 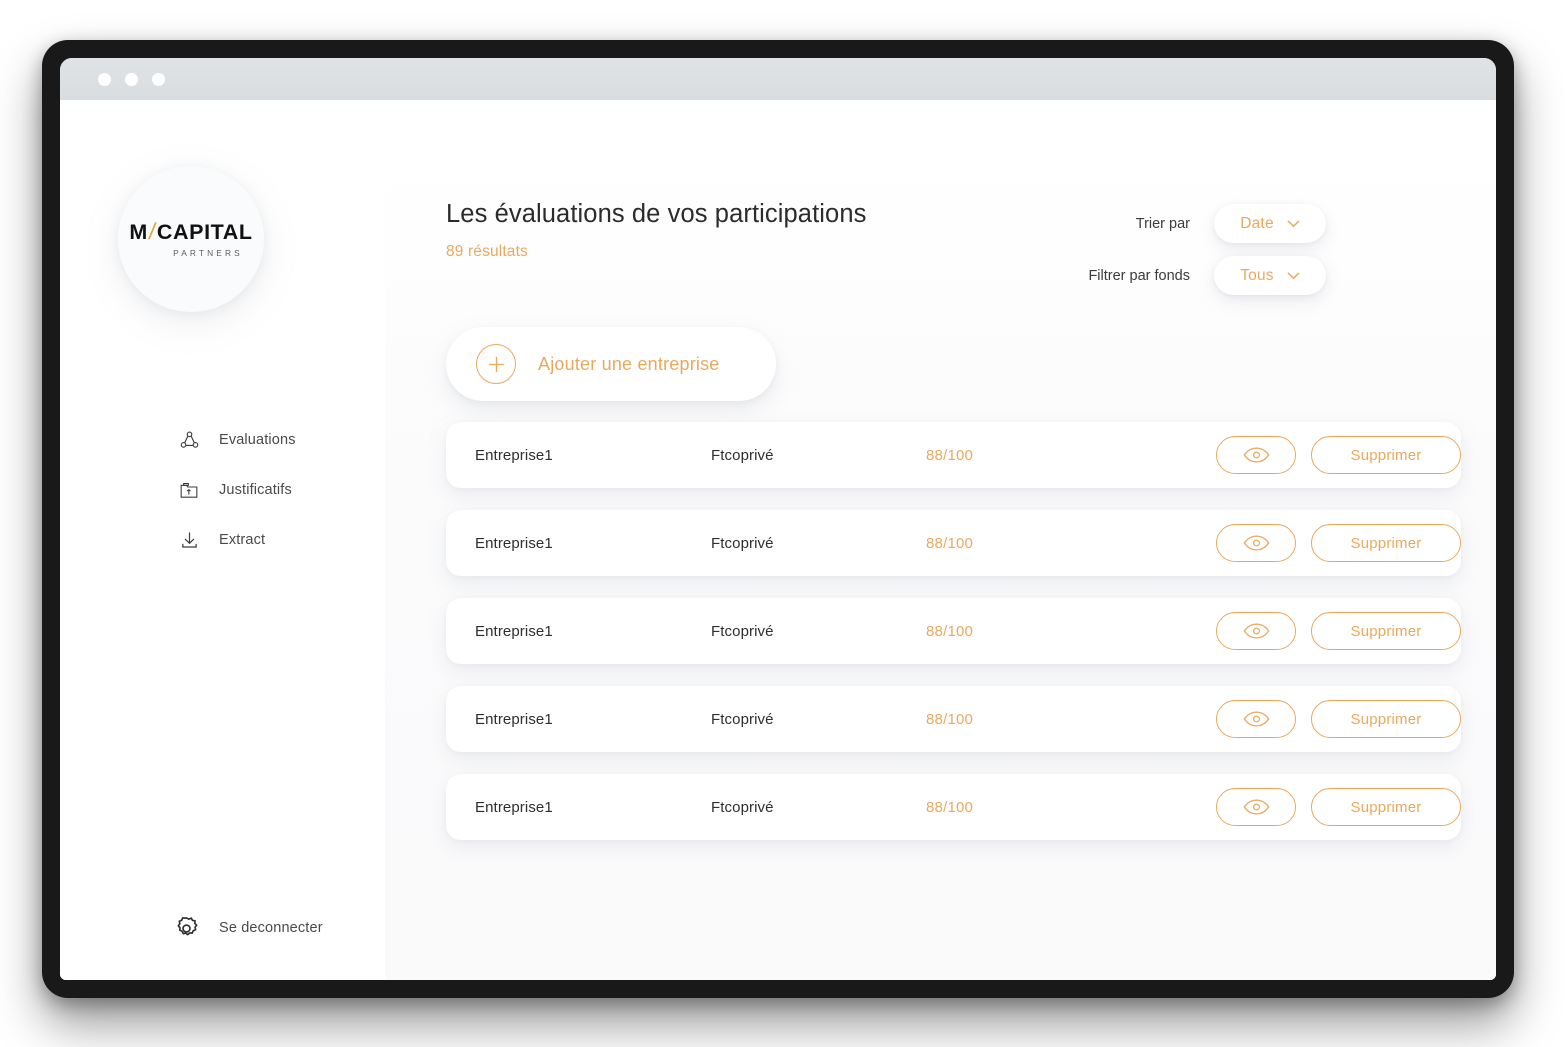 I want to click on sort-control: Trier par Date, so click(x=1231, y=223).